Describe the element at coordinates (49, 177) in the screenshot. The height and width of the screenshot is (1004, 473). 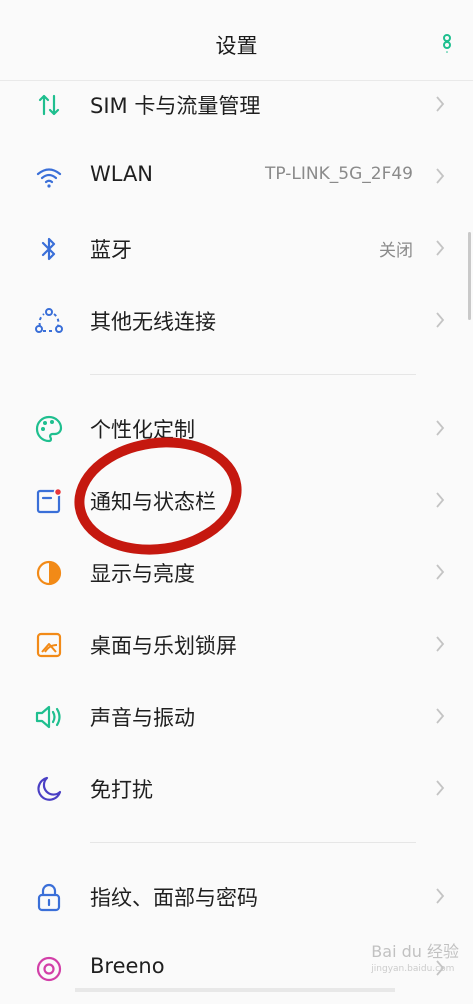
I see `wifi-icon` at that location.